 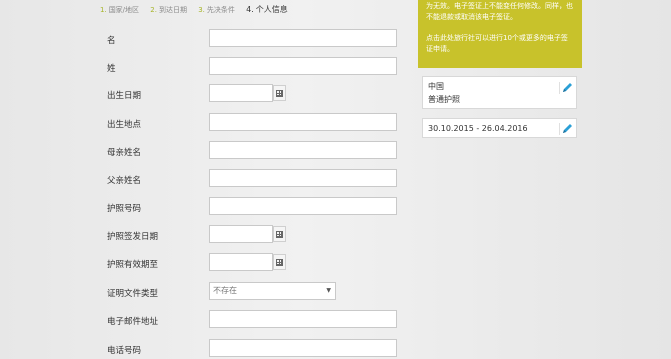 What do you see at coordinates (241, 234) in the screenshot?
I see `passport-issue-field` at bounding box center [241, 234].